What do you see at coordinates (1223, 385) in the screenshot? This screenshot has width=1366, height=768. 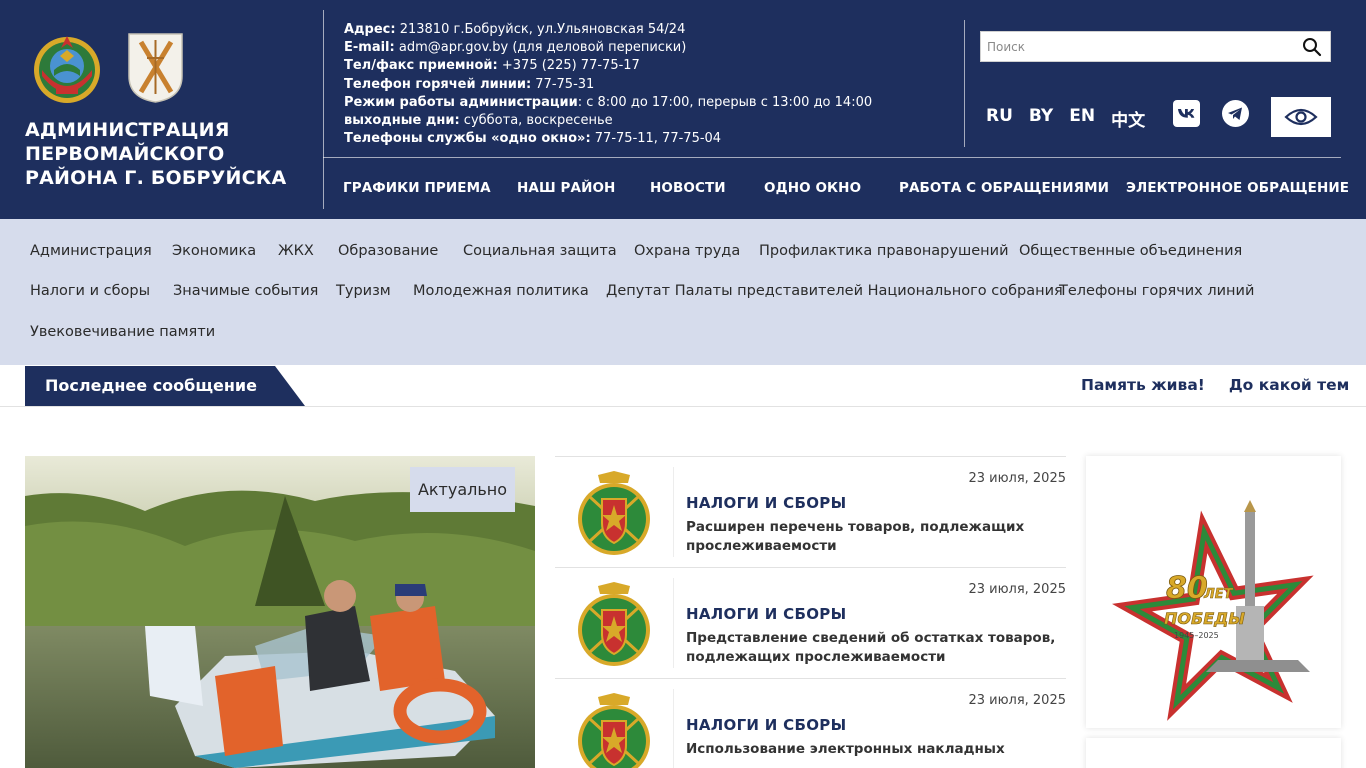 I see `ticker-content: Память жива! До какой тем` at bounding box center [1223, 385].